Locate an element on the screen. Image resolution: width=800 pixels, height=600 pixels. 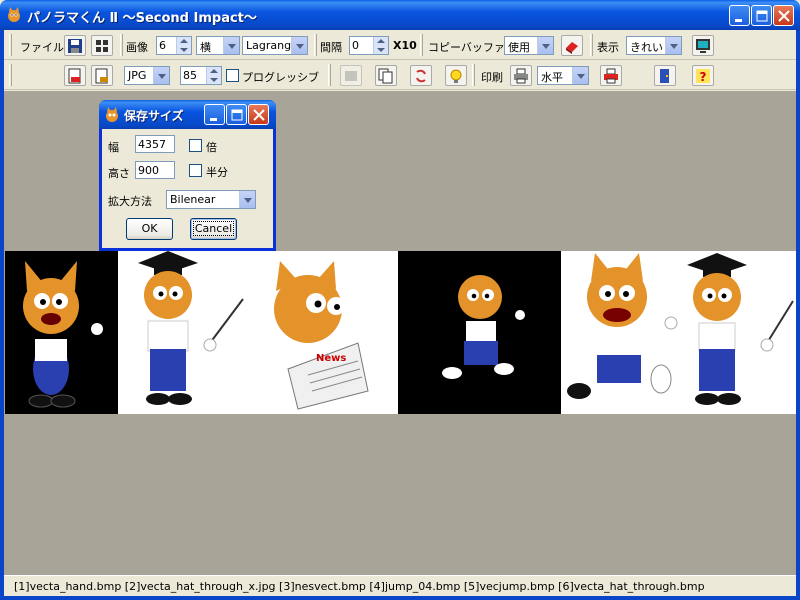
dialog-maximize-button is located at coordinates (236, 114).